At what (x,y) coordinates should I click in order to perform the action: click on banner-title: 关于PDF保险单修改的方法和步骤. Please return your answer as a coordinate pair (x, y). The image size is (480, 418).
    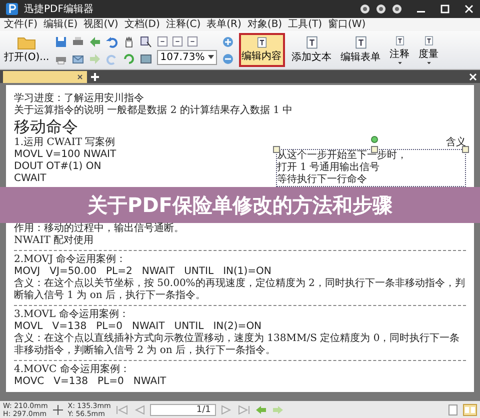
    Looking at the image, I should click on (240, 205).